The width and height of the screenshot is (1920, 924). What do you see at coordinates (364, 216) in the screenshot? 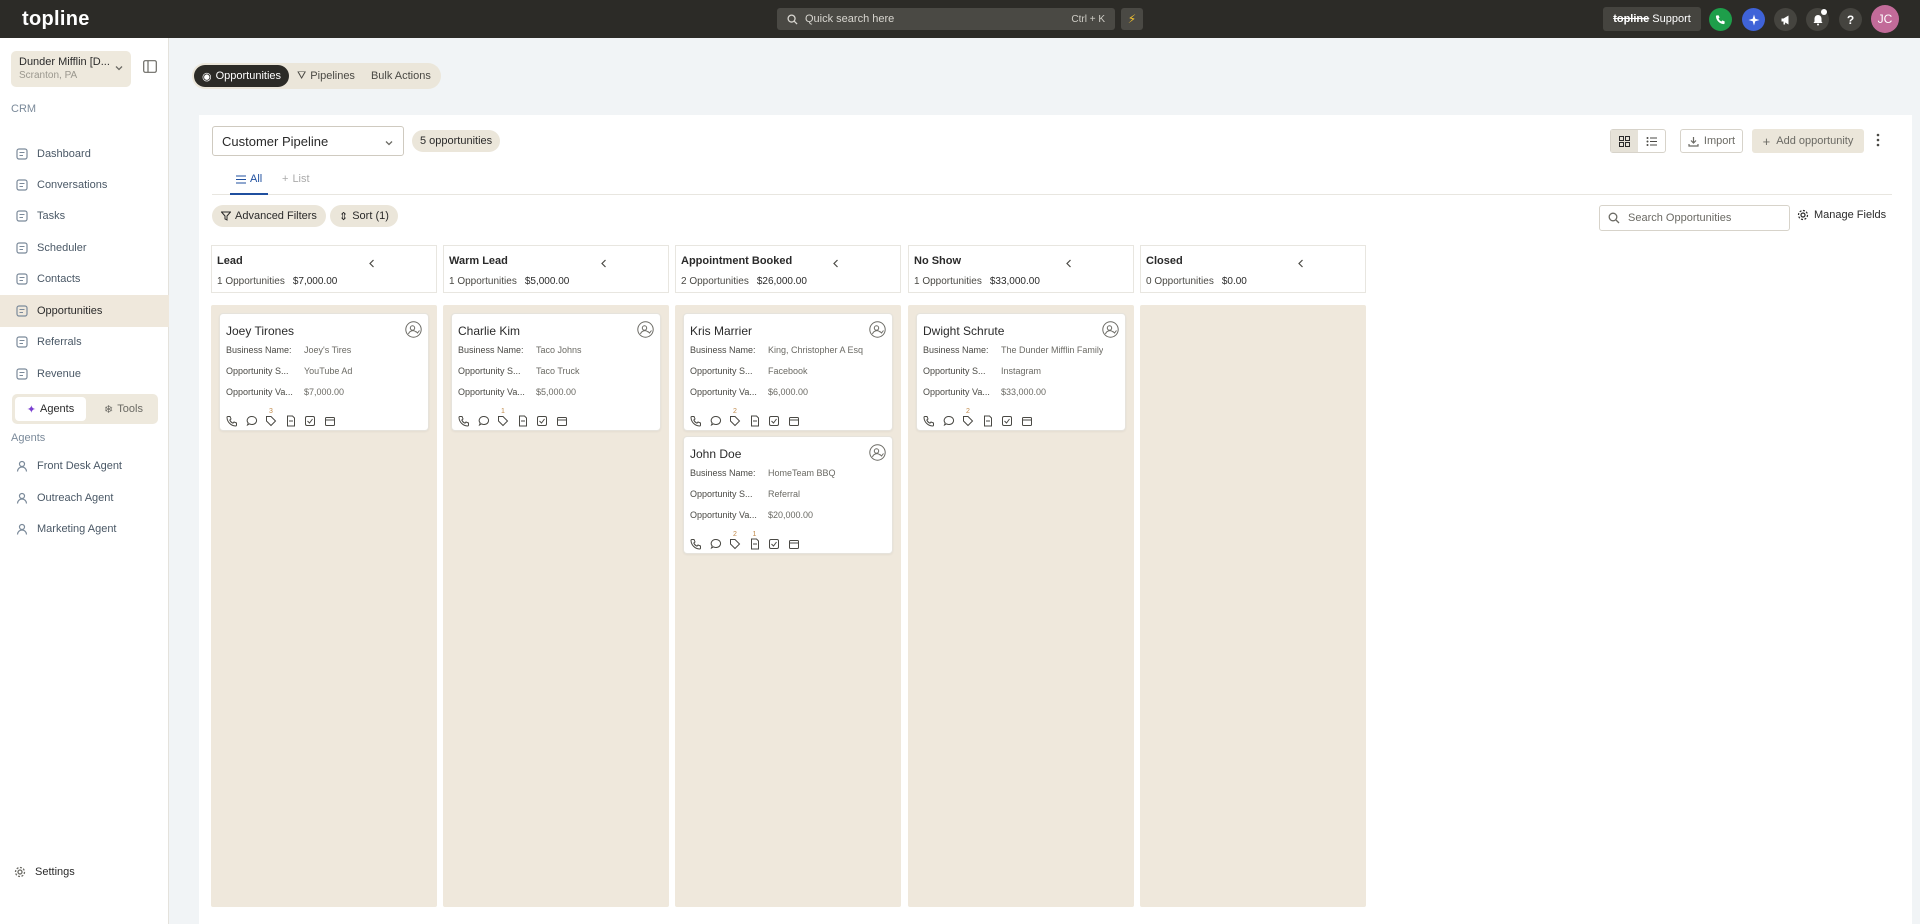
I see `sort-button: ⇕ Sort (1)` at bounding box center [364, 216].